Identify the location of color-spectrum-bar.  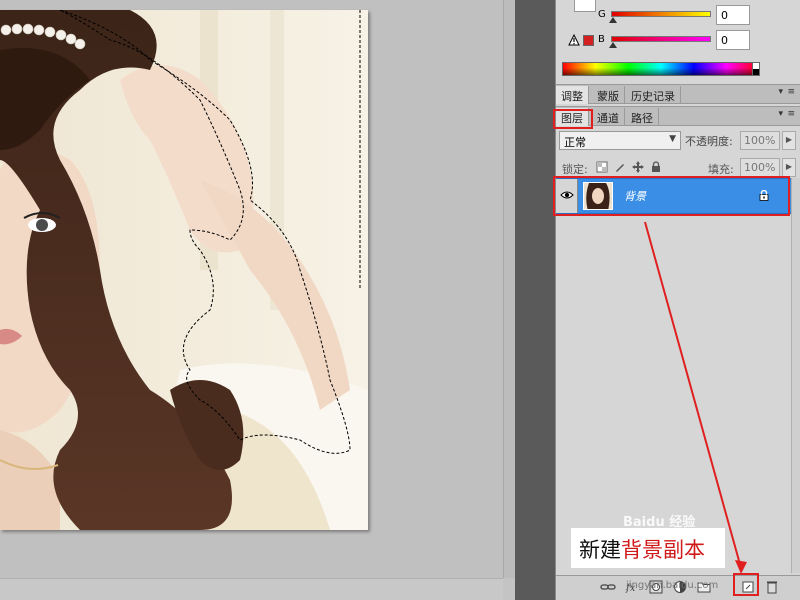
(661, 69).